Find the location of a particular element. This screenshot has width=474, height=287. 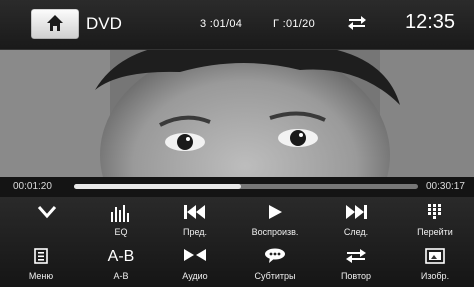

eq-label: EQ is located at coordinates (121, 232).